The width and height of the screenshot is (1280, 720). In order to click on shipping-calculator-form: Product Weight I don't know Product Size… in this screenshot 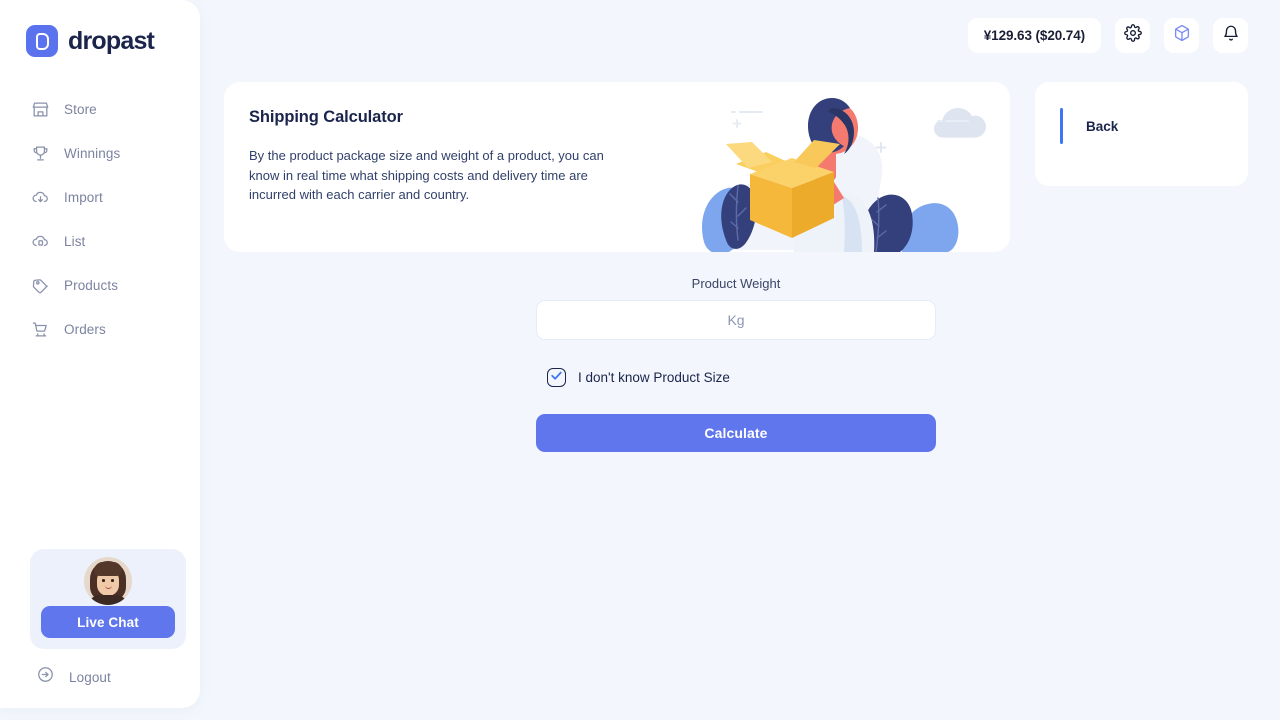, I will do `click(736, 364)`.